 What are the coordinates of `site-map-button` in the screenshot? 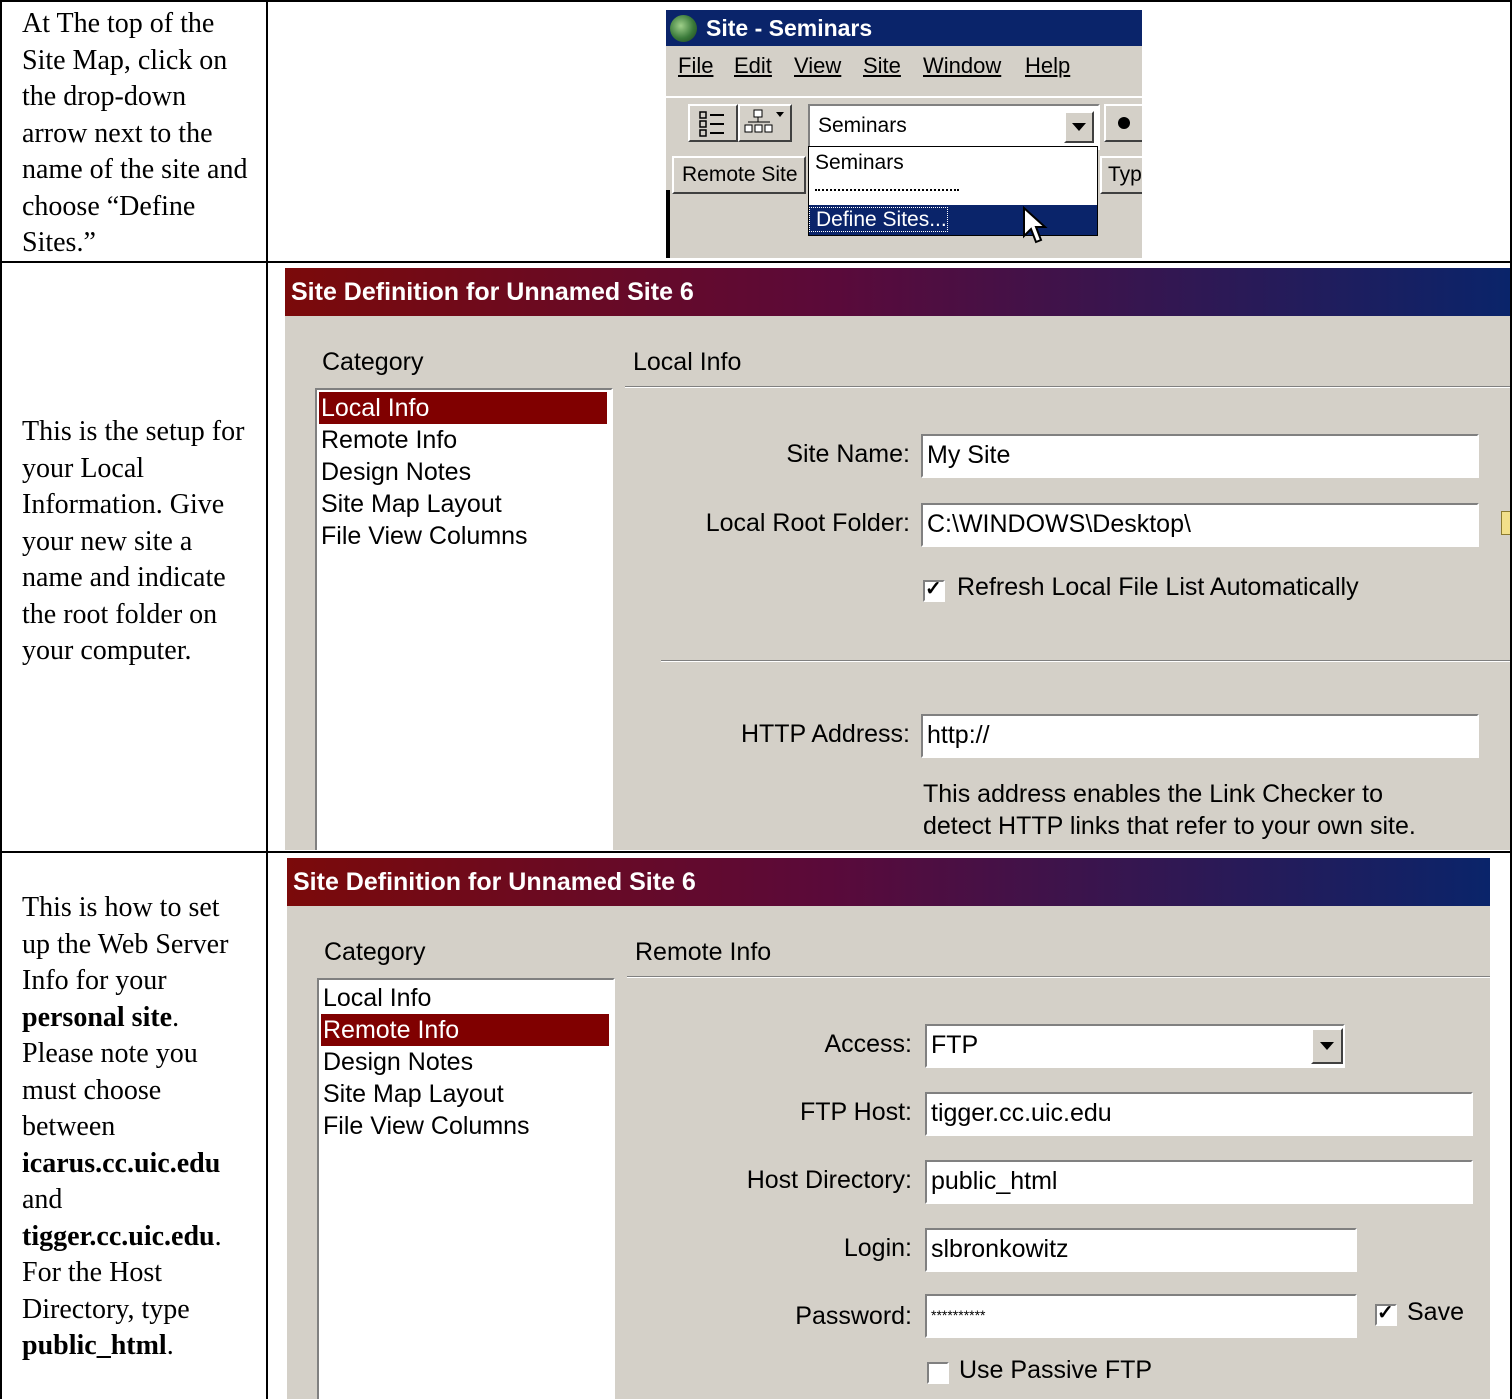 It's located at (765, 123).